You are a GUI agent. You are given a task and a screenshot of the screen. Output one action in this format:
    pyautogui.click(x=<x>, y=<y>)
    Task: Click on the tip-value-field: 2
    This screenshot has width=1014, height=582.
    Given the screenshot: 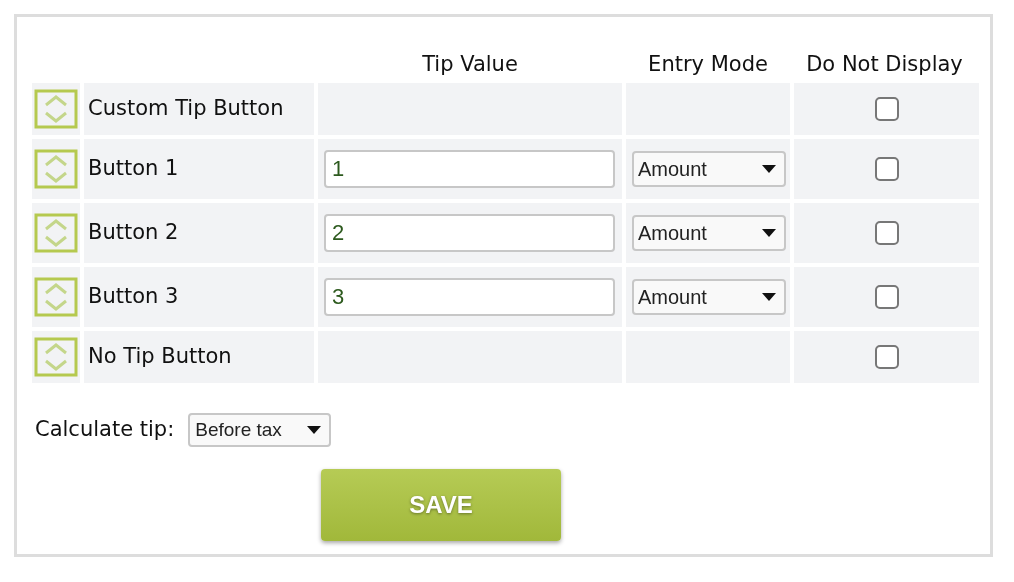 What is the action you would take?
    pyautogui.click(x=469, y=233)
    